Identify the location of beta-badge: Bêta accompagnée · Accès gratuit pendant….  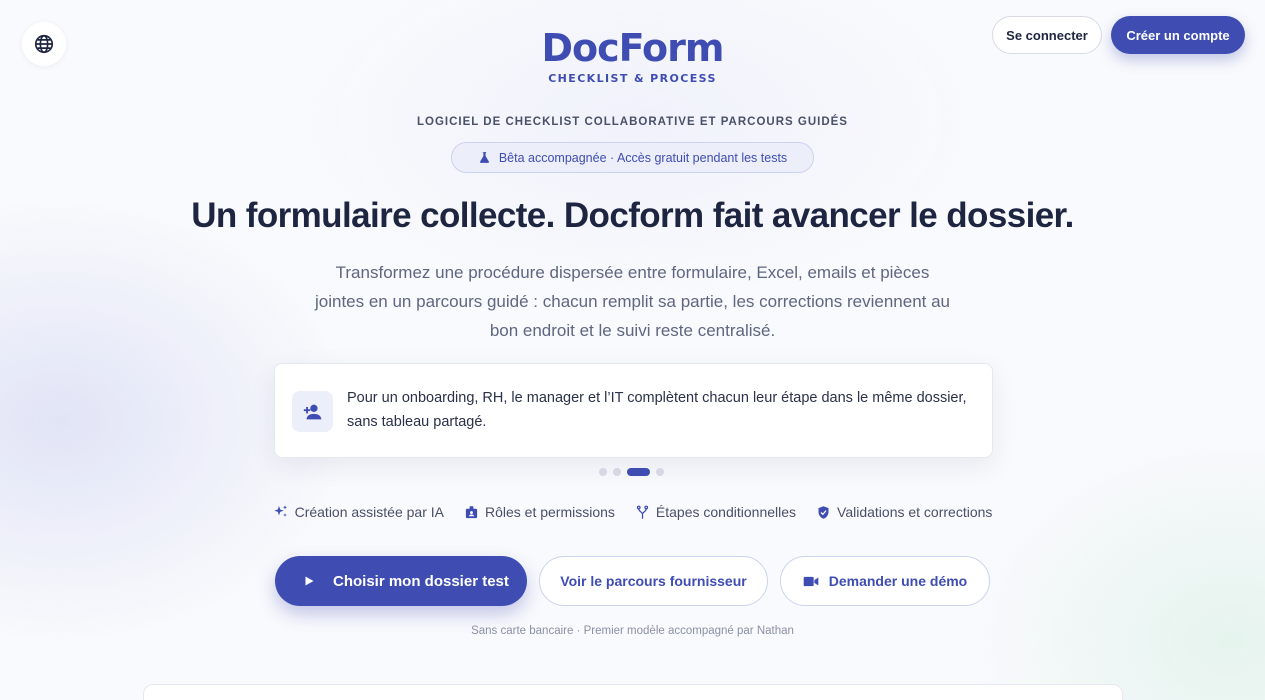
(632, 157).